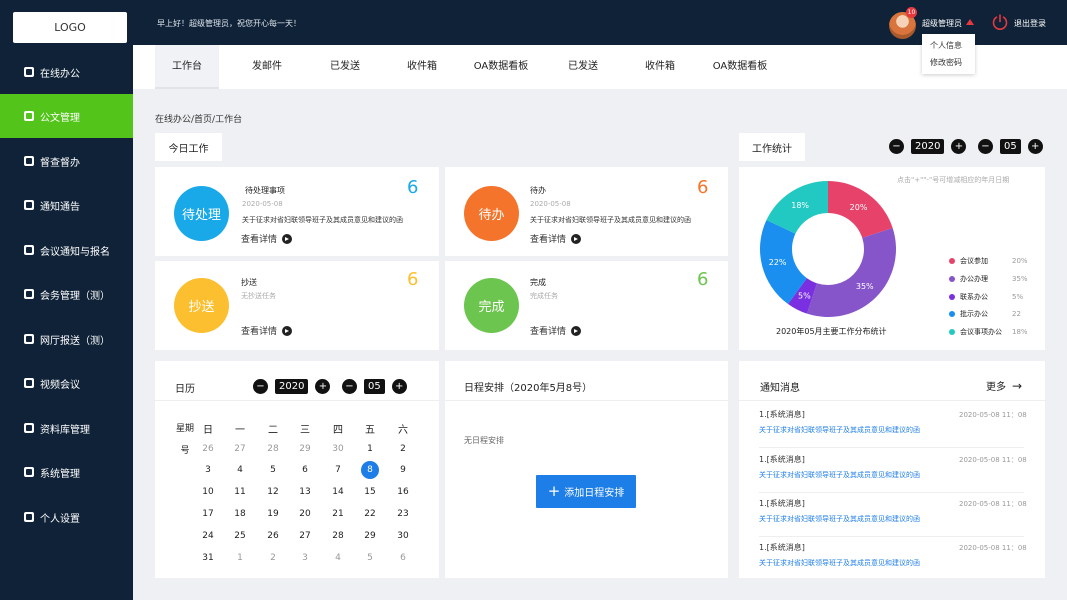  I want to click on sidebar-item-system: 系统管理, so click(66, 472).